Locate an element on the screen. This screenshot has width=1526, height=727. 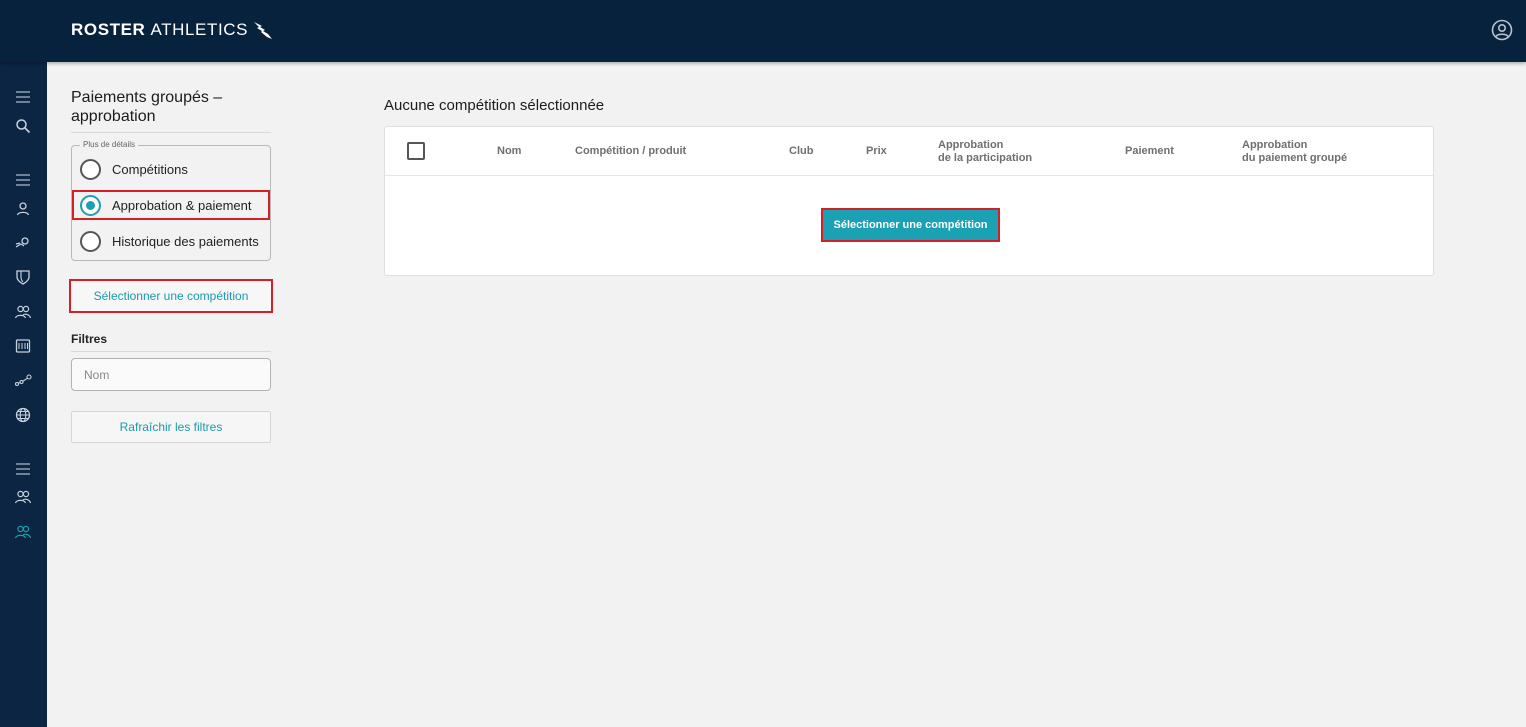
main-title: Aucune compétition sélectionnée is located at coordinates (494, 105).